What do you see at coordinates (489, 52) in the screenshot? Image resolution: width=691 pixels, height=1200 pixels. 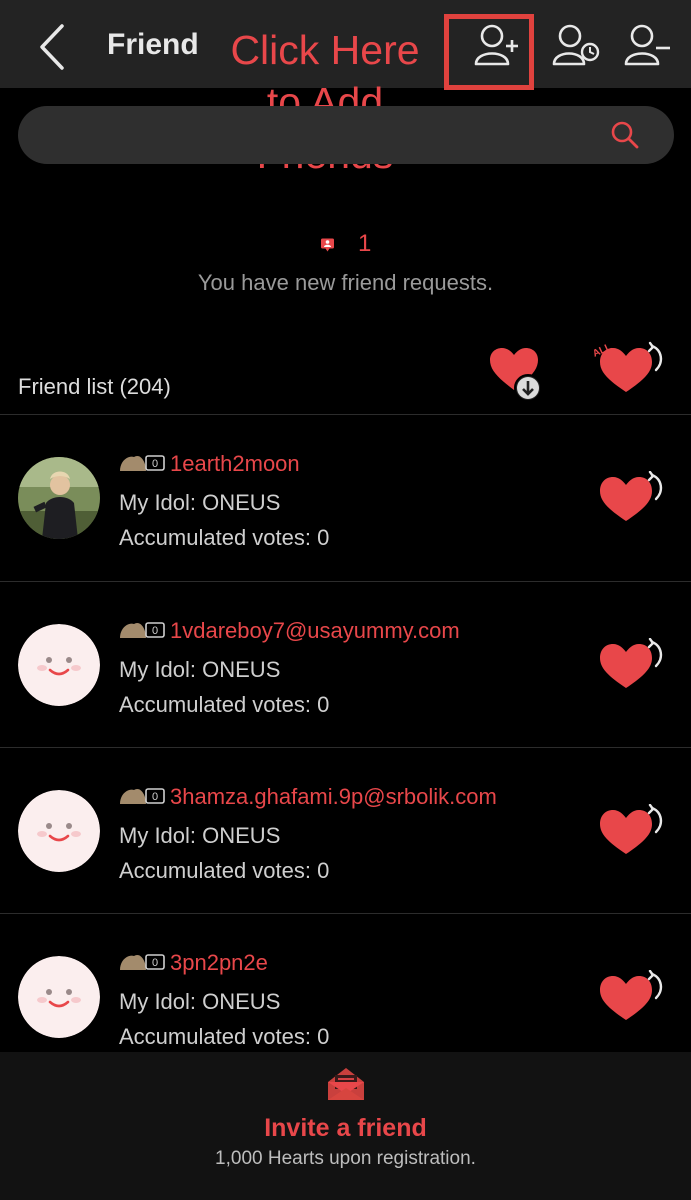 I see `add-friend-highlight-box` at bounding box center [489, 52].